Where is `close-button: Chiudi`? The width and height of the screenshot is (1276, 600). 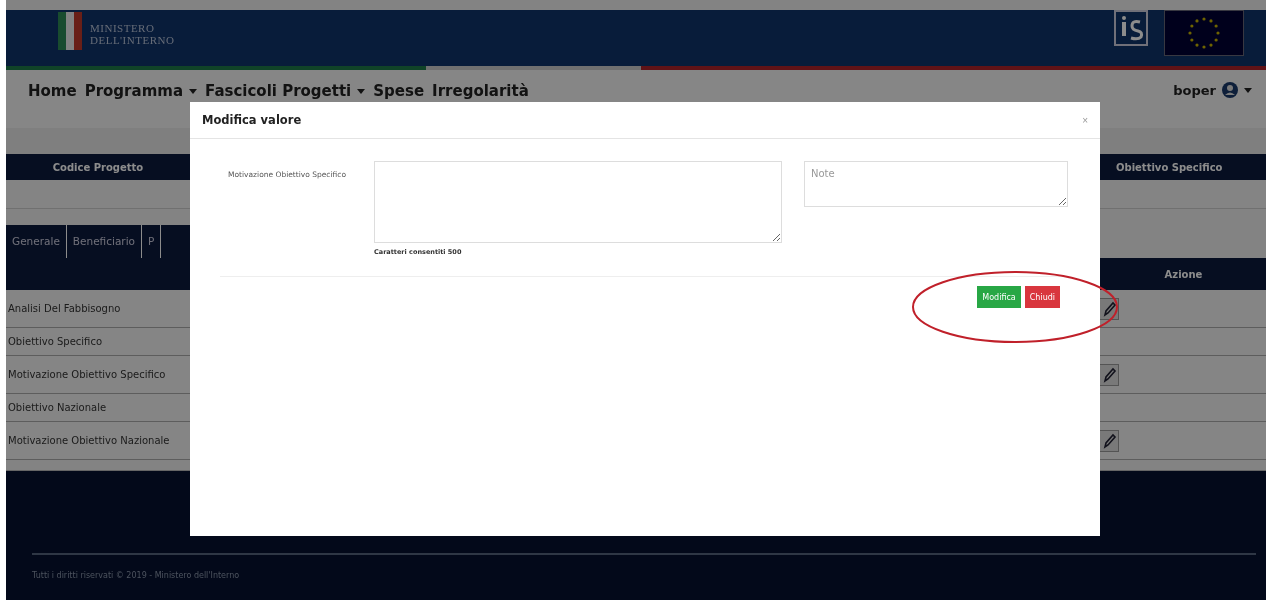
close-button: Chiudi is located at coordinates (1042, 297).